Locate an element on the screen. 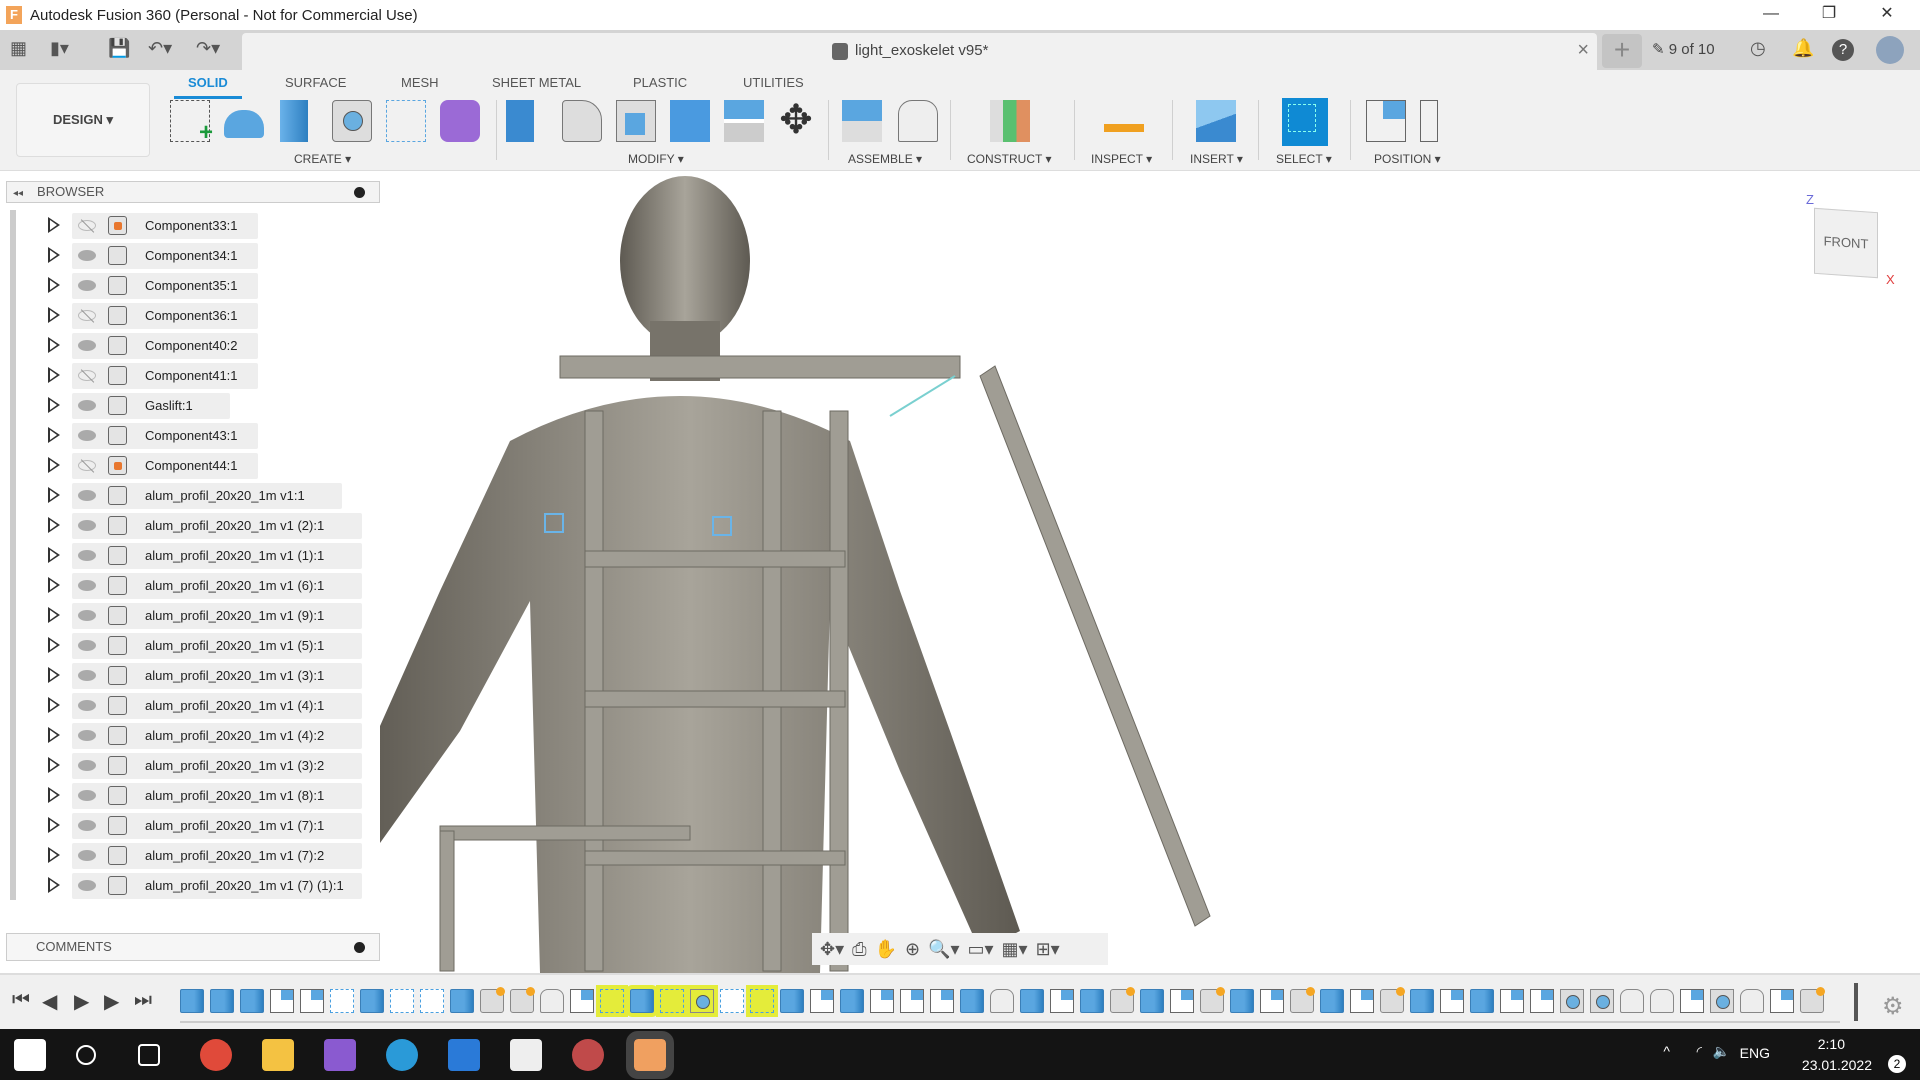 The image size is (1920, 1080). fusion-360-taskbar-icon is located at coordinates (650, 1055).